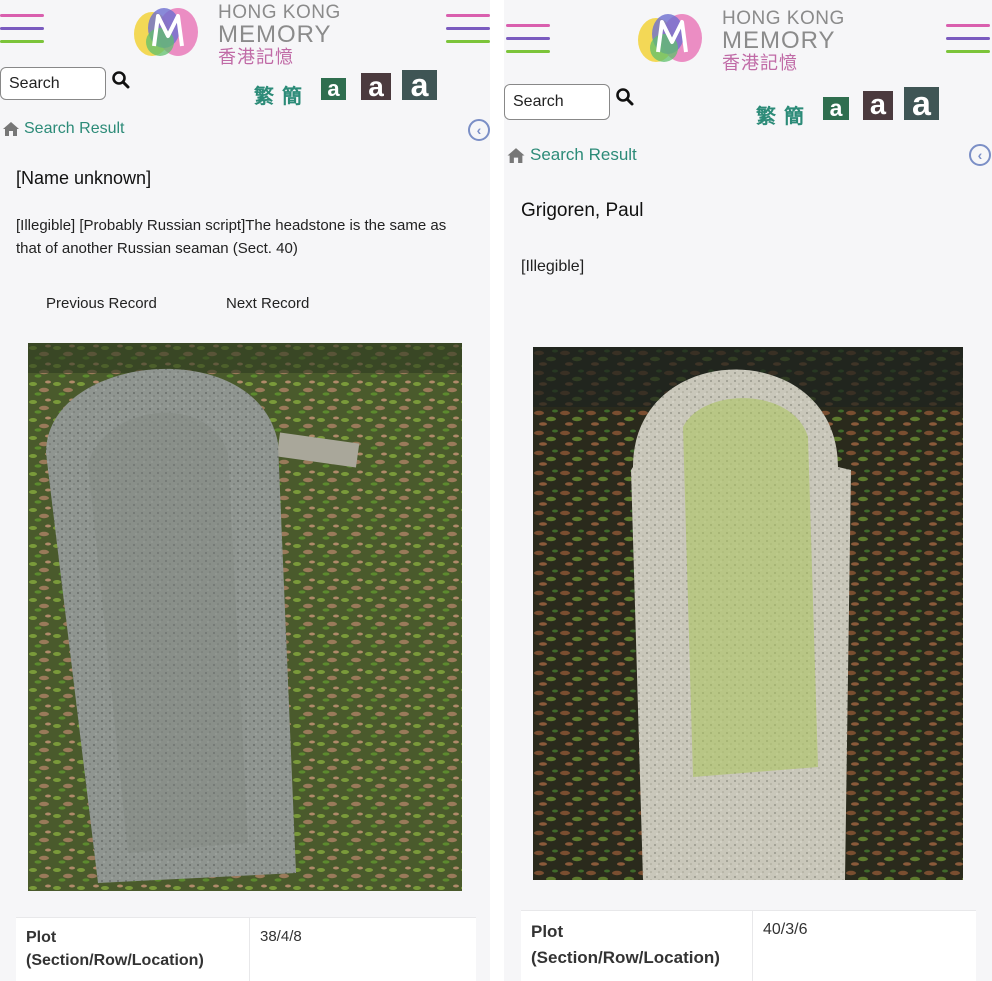 Image resolution: width=992 pixels, height=981 pixels. Describe the element at coordinates (267, 303) in the screenshot. I see `next-record-link: Next Record` at that location.